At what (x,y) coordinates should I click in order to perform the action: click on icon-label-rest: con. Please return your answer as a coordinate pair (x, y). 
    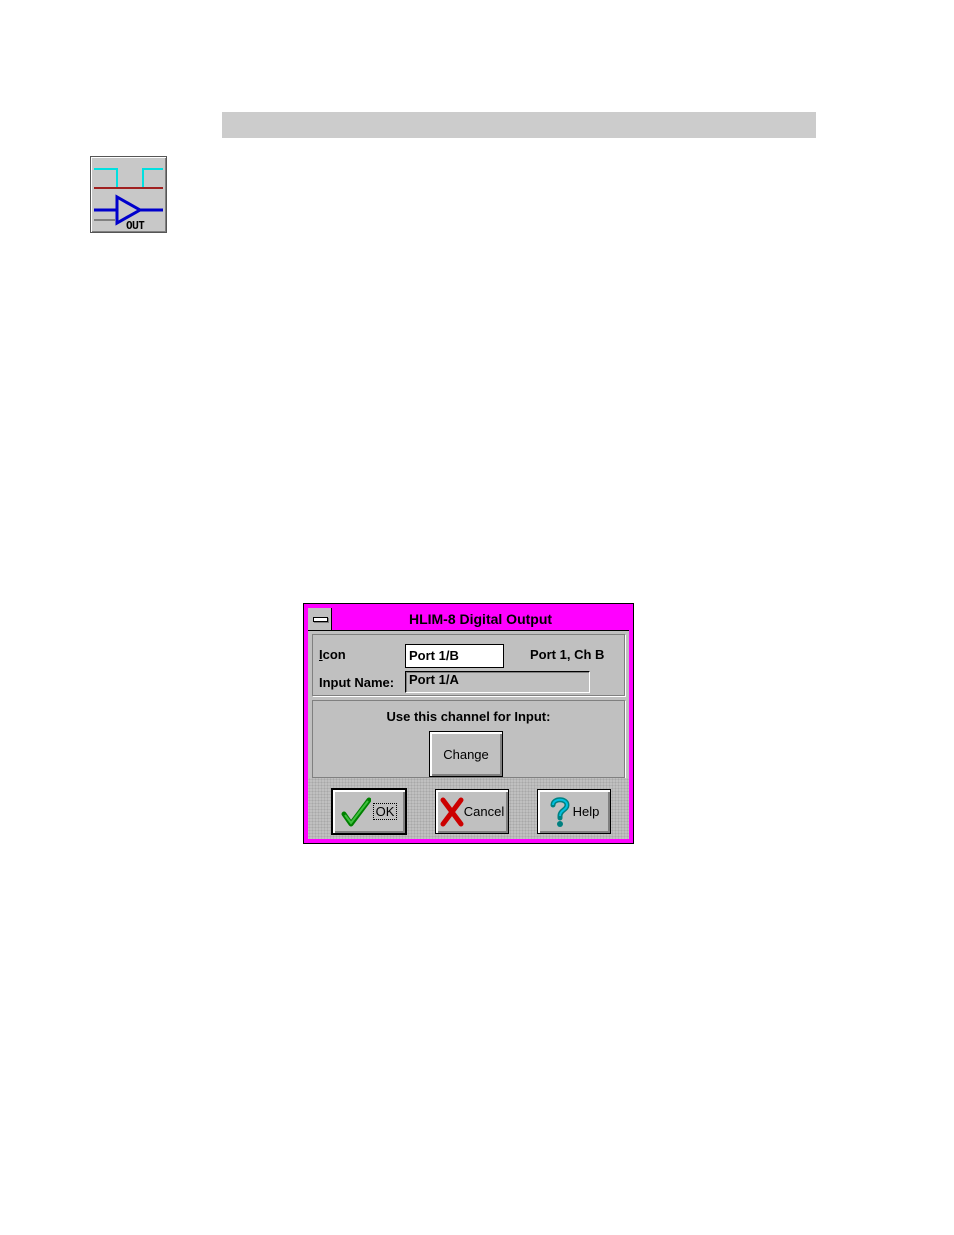
    Looking at the image, I should click on (334, 654).